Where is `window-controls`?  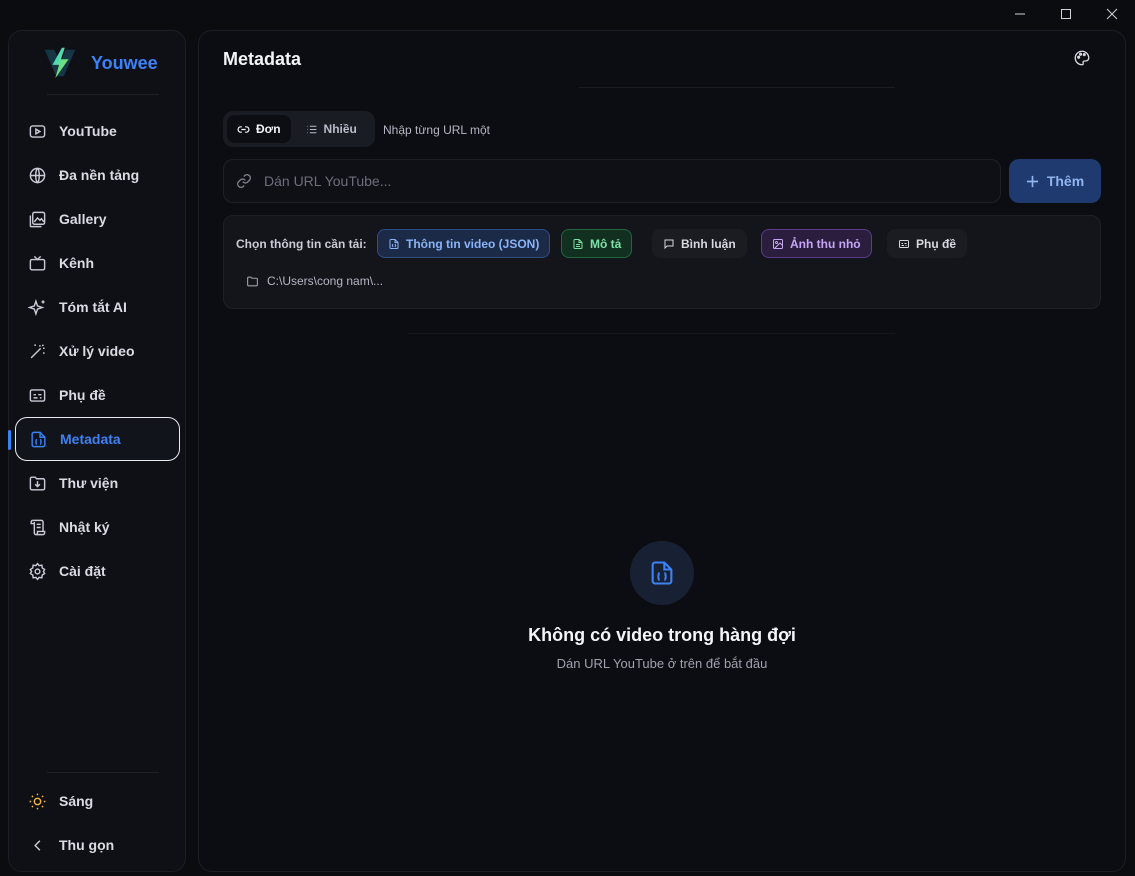
window-controls is located at coordinates (1066, 14).